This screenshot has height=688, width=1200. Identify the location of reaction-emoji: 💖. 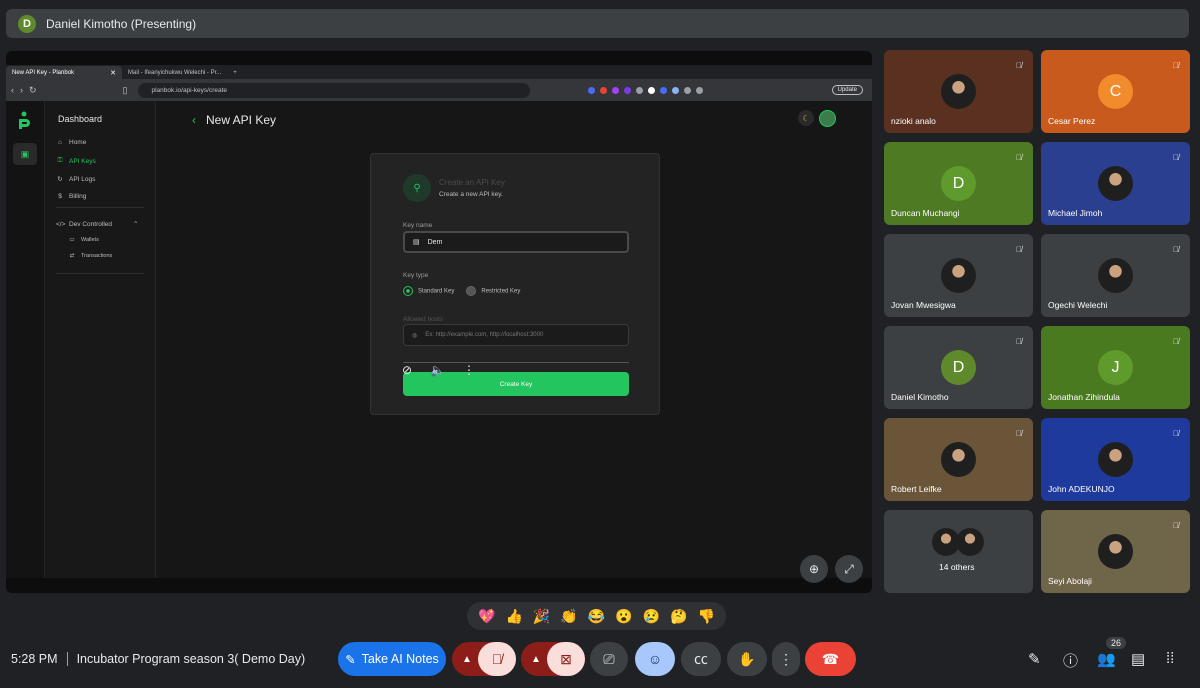
(486, 616).